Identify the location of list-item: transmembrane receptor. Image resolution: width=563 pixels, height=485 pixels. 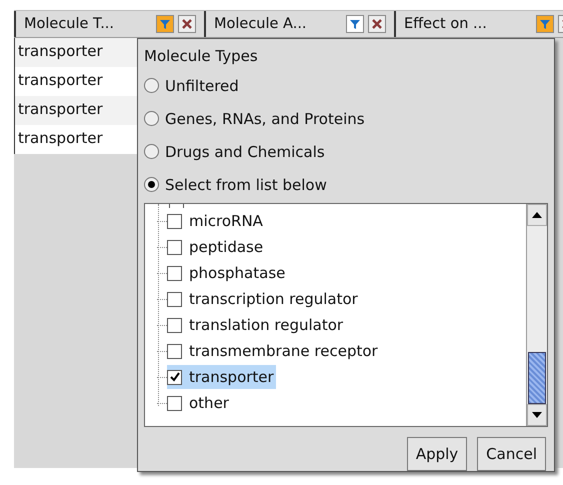
(273, 351).